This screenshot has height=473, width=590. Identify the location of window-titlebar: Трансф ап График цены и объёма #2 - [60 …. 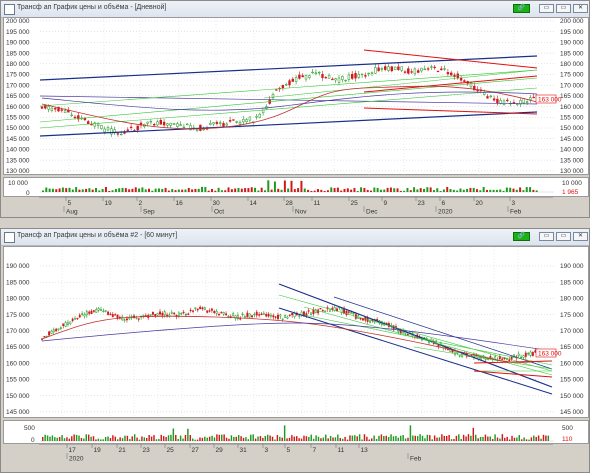
(295, 237).